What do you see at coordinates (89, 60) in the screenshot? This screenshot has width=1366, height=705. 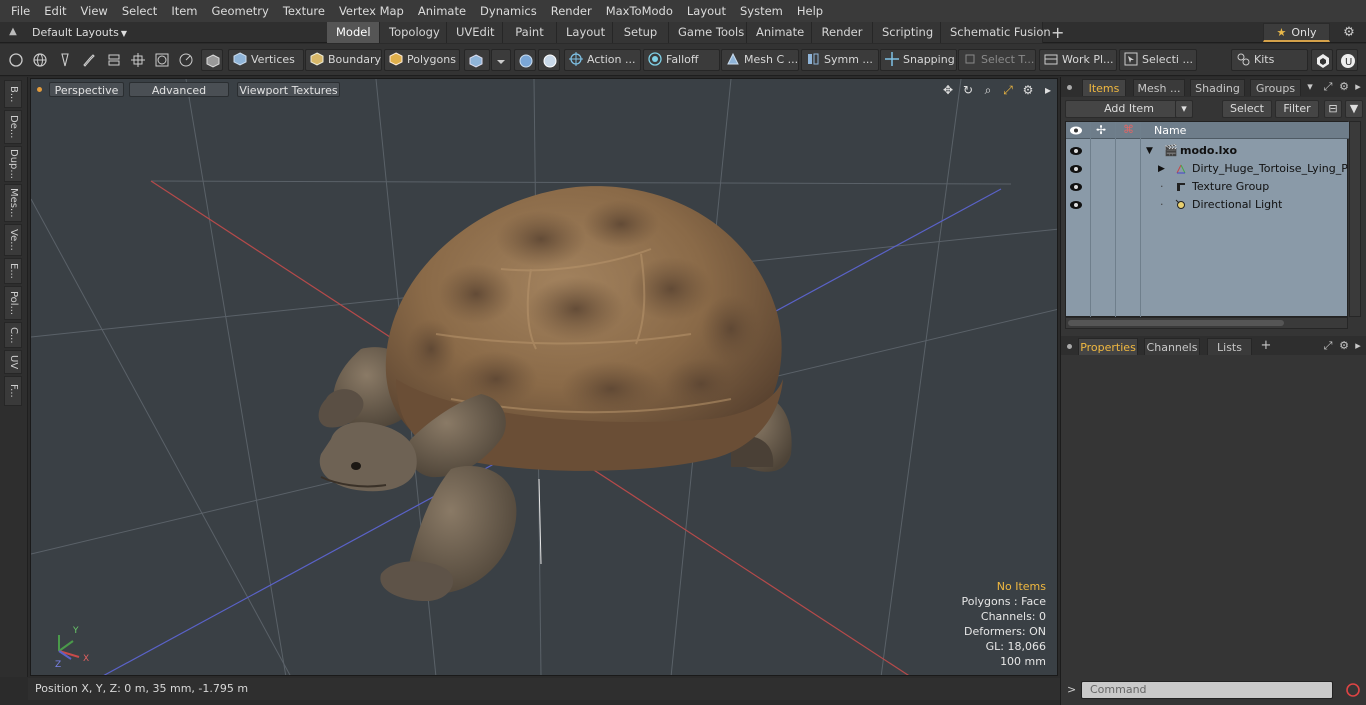 I see `brush-icon` at bounding box center [89, 60].